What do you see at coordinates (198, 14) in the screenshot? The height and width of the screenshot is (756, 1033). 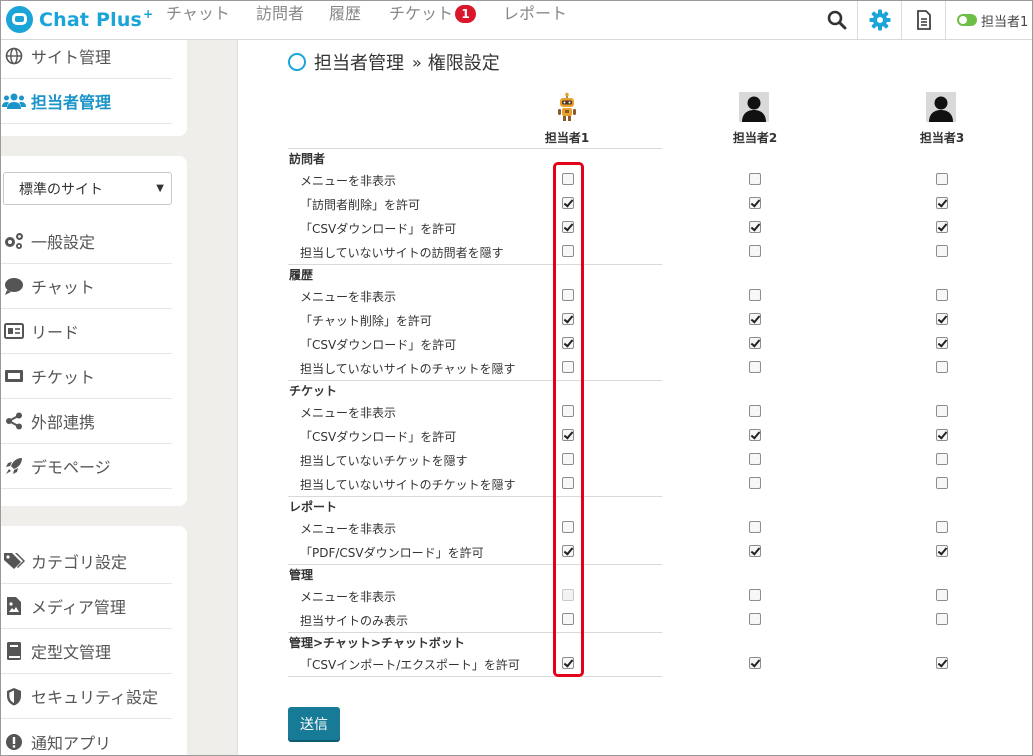 I see `nav-chat: チャット` at bounding box center [198, 14].